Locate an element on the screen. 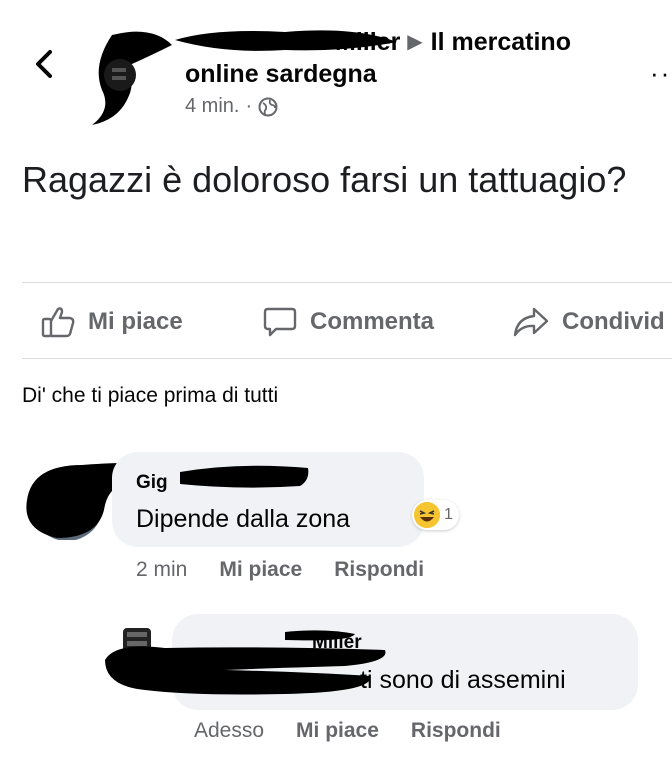 The image size is (672, 759). reply-like-button: Mi piace is located at coordinates (337, 731).